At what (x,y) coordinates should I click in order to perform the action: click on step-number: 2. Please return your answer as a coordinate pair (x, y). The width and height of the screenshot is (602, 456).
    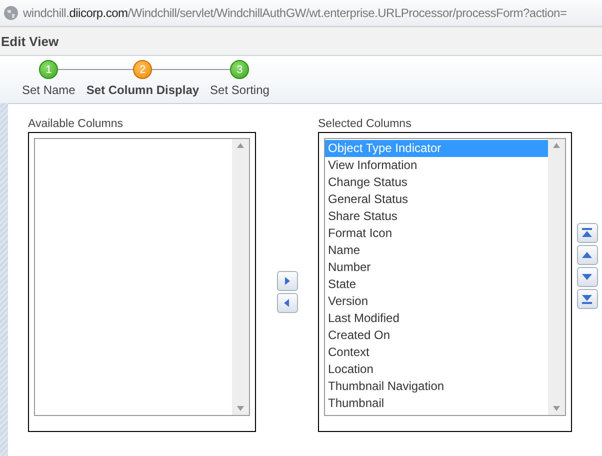
    Looking at the image, I should click on (142, 69).